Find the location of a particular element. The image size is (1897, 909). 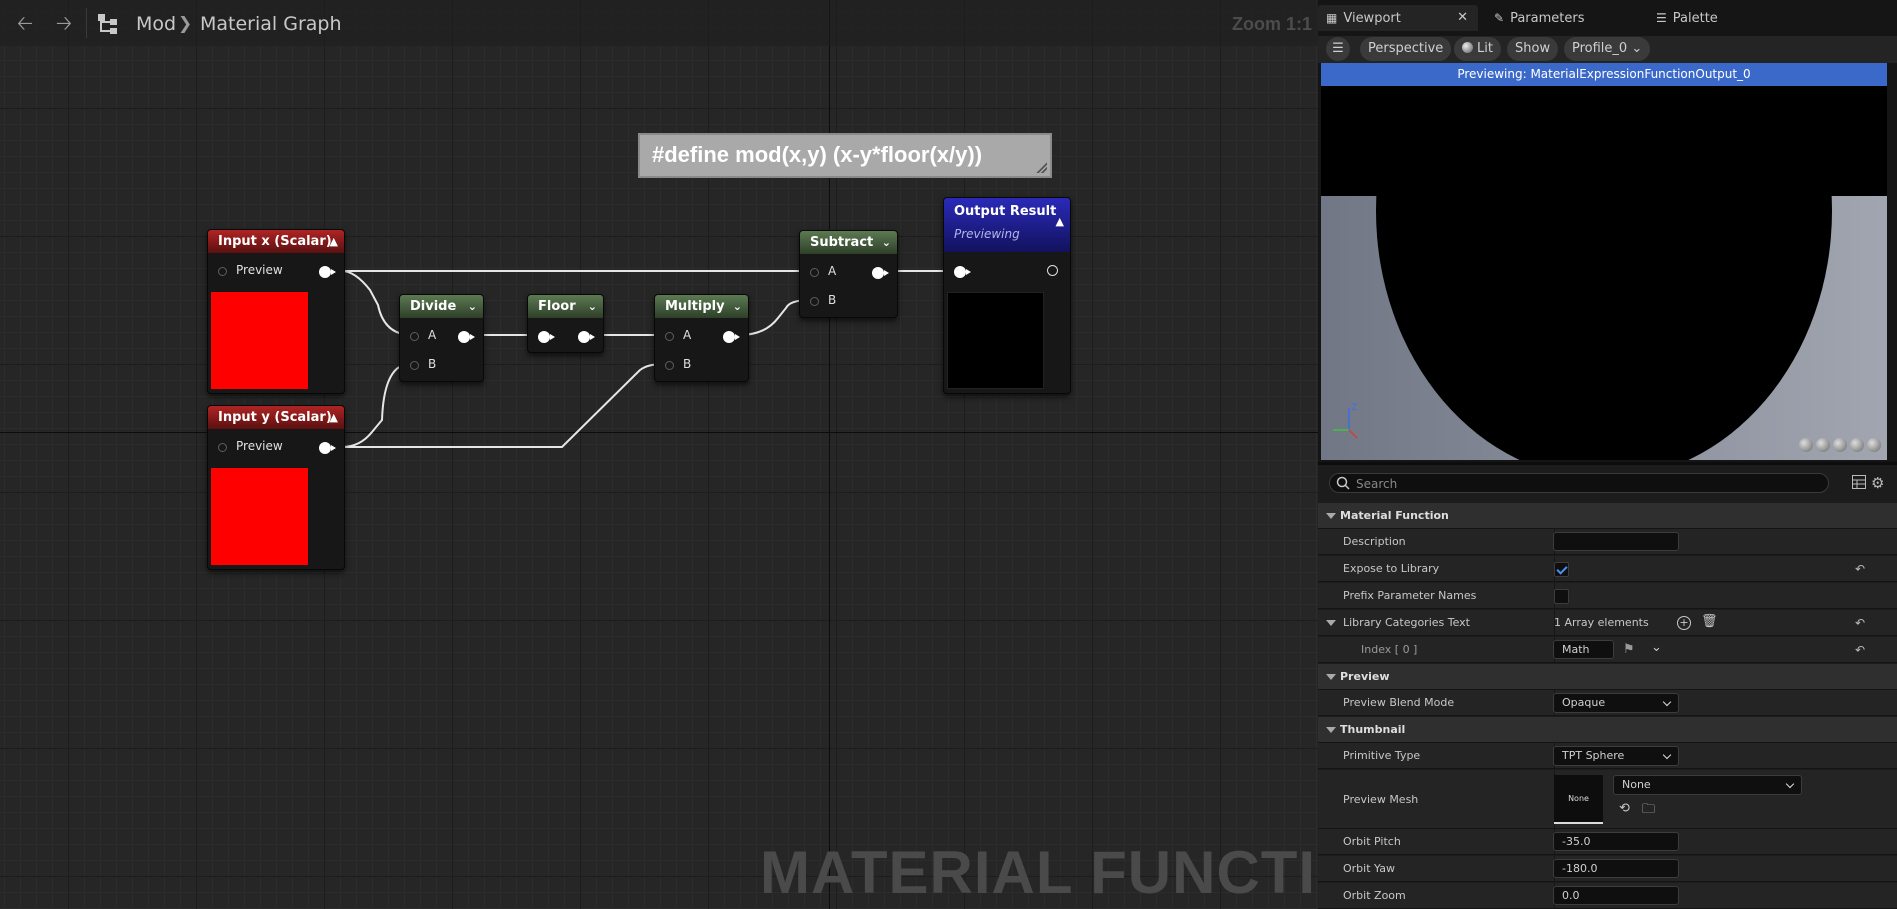

cylinder-preview-icon is located at coordinates (1806, 445).